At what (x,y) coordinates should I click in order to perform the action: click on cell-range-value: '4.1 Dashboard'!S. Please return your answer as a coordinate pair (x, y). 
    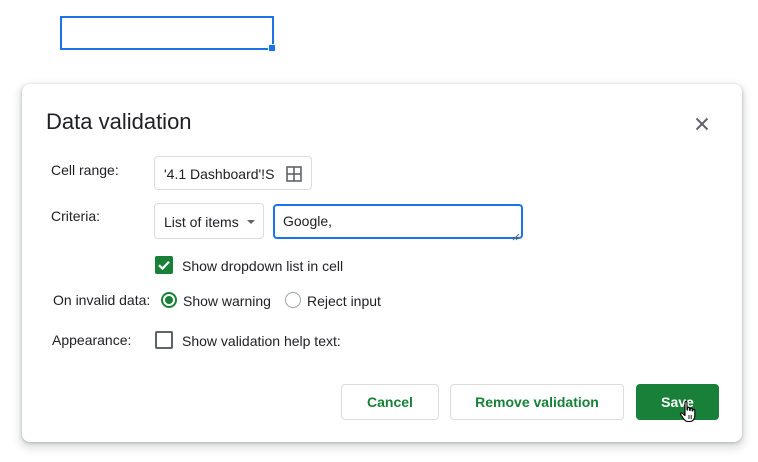
    Looking at the image, I should click on (219, 174).